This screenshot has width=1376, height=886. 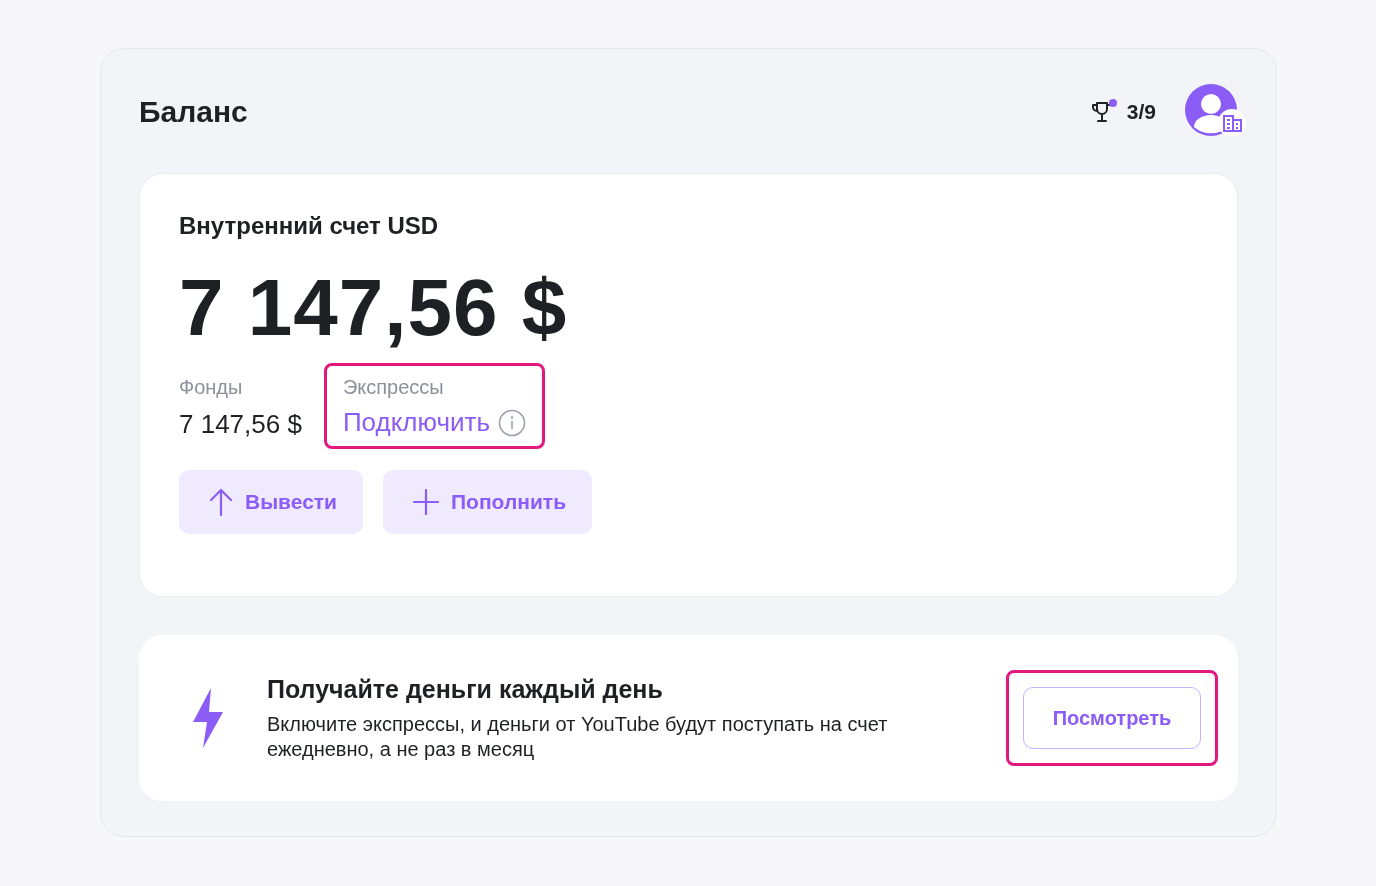 I want to click on info-icon, so click(x=511, y=422).